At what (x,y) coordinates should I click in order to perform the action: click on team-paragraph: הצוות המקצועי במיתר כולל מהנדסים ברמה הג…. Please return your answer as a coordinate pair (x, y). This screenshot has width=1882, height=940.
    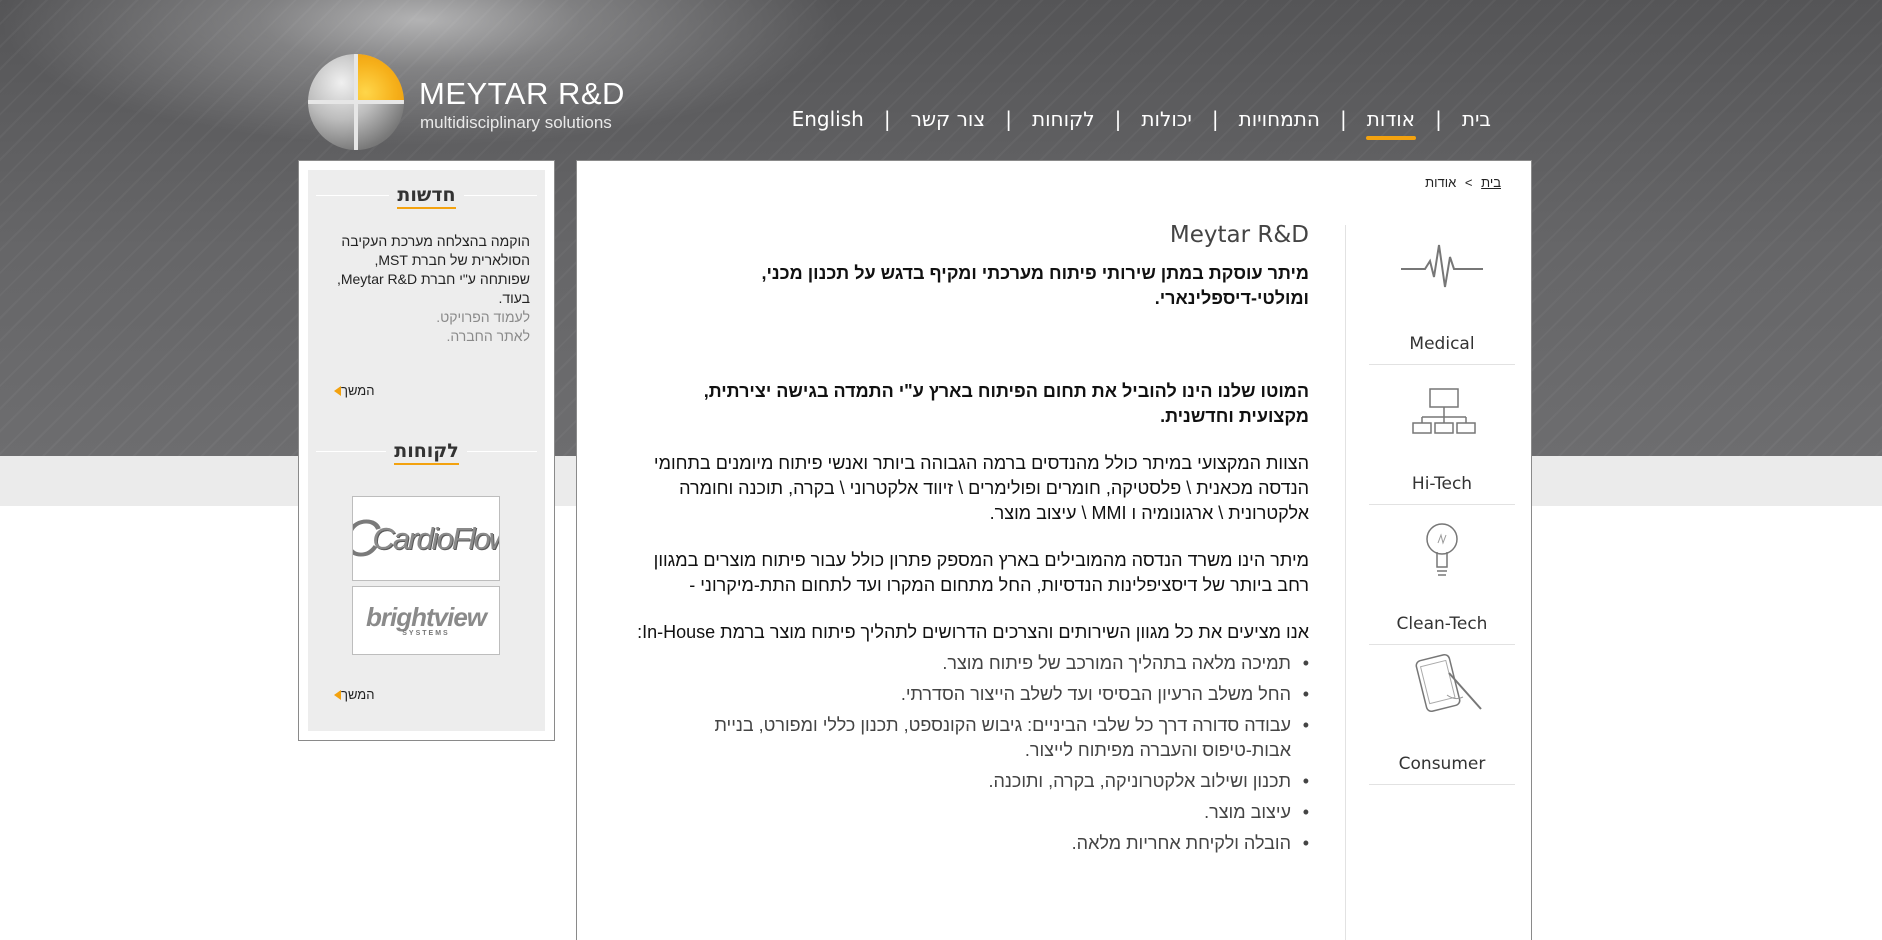
    Looking at the image, I should click on (981, 488).